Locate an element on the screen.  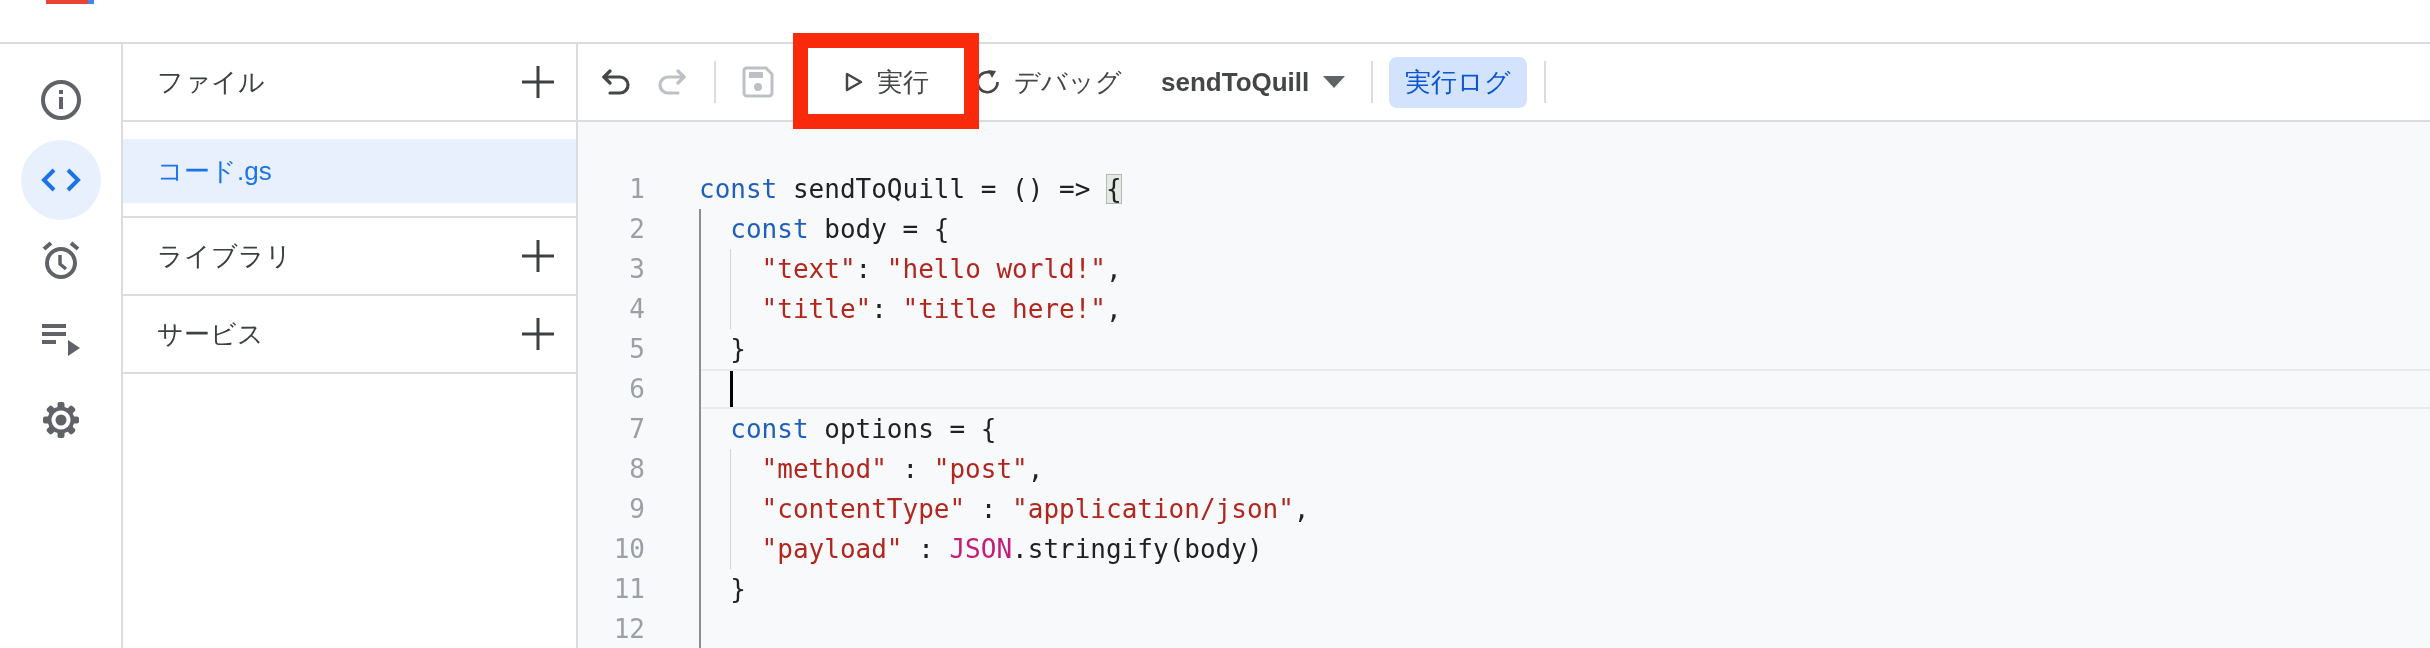
code-line: "contentType" : "application/json", is located at coordinates (1035, 509).